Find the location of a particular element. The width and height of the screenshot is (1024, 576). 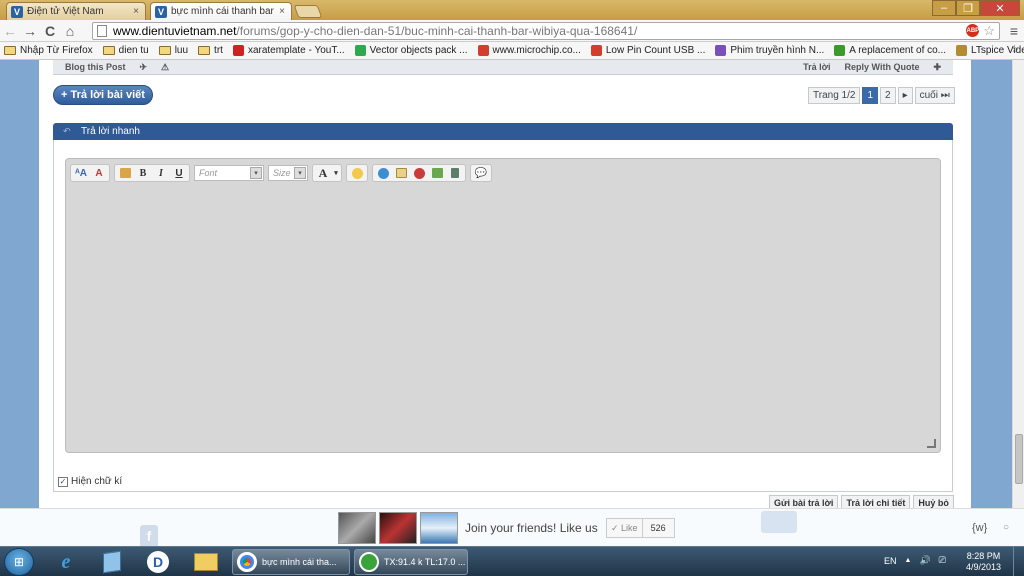

language-indicator: EN is located at coordinates (890, 561).